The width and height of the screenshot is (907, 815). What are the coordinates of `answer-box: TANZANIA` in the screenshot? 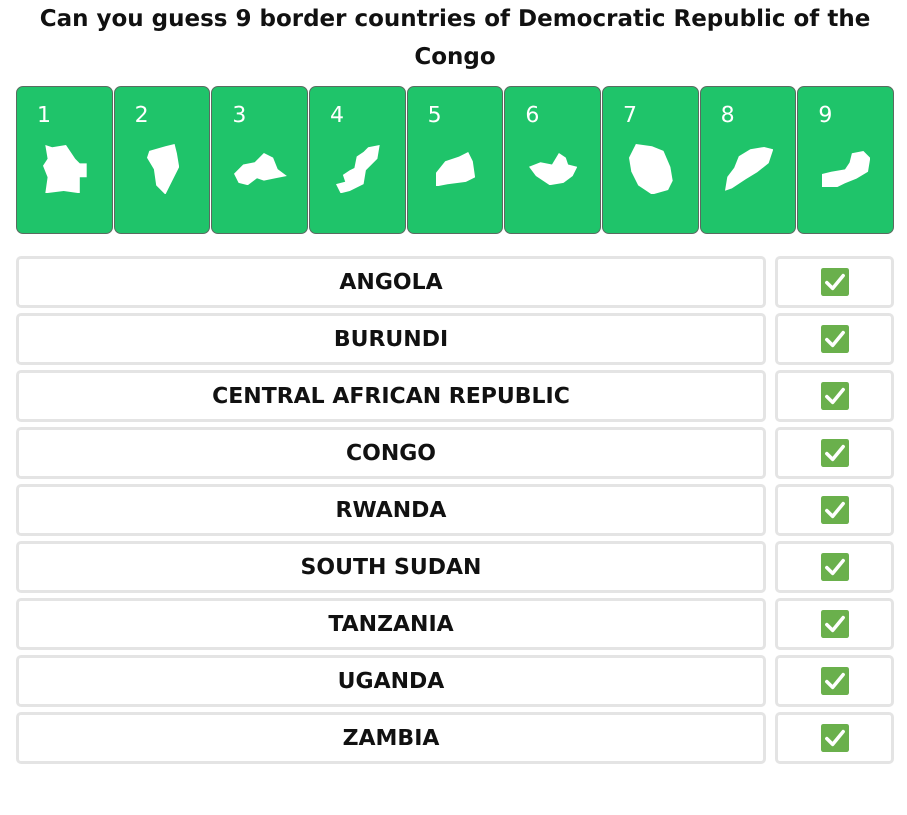 It's located at (391, 624).